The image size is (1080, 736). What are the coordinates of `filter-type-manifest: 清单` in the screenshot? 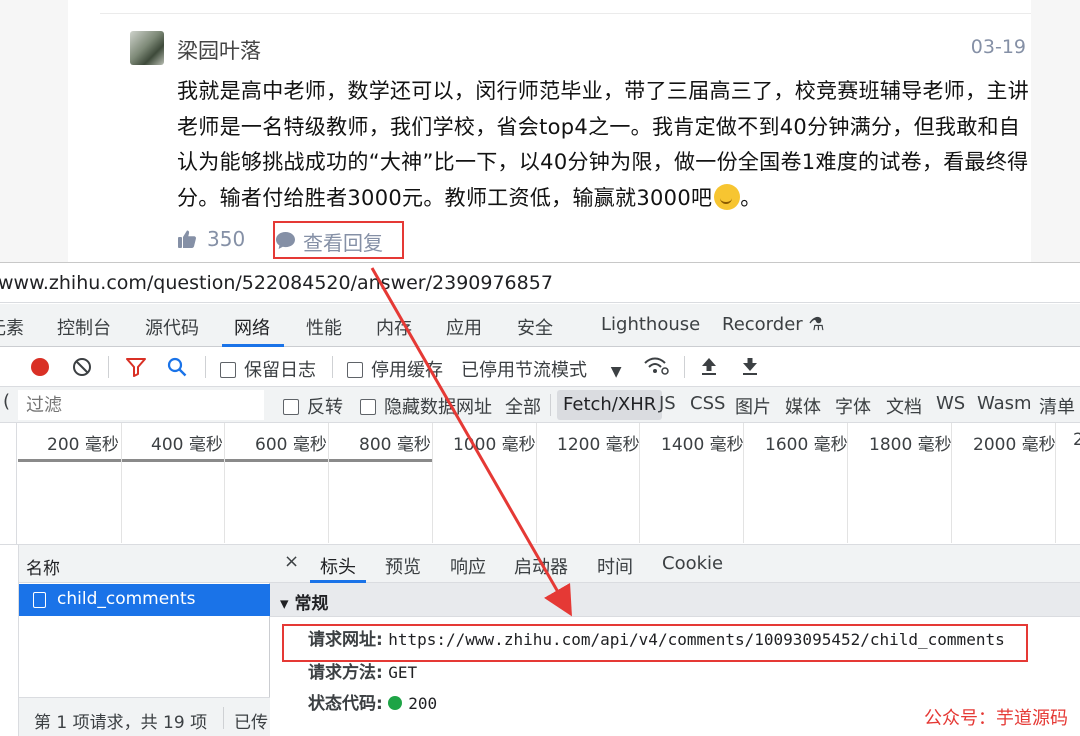 It's located at (1057, 406).